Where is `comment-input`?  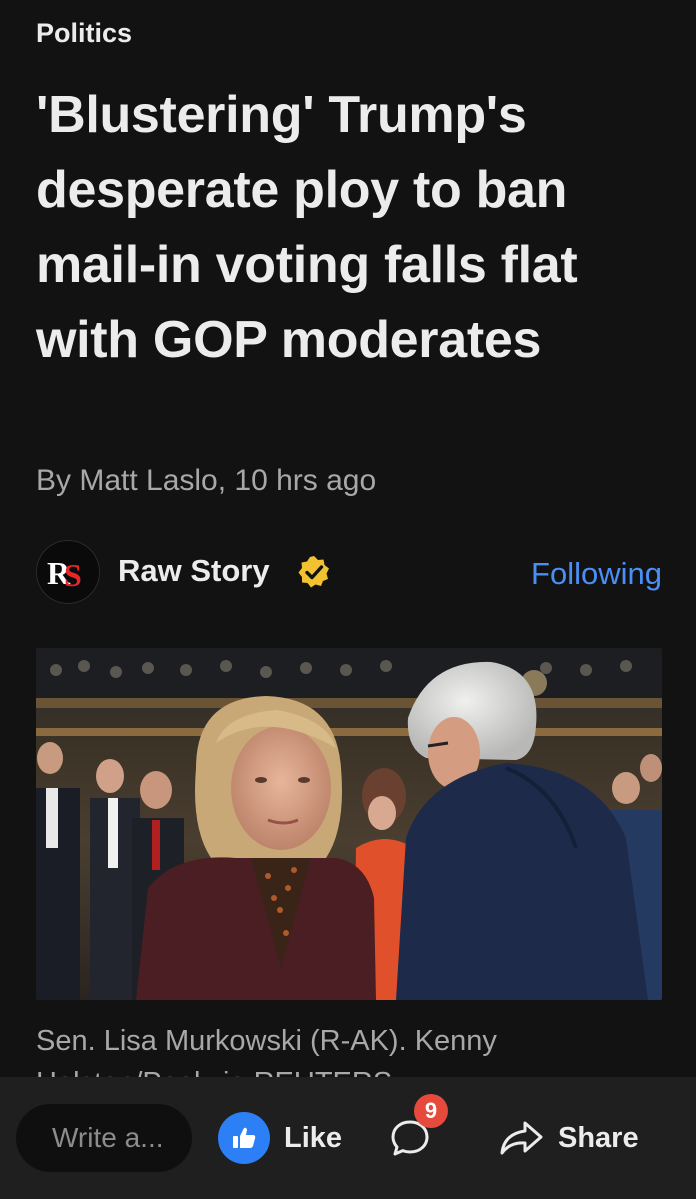 comment-input is located at coordinates (104, 1138).